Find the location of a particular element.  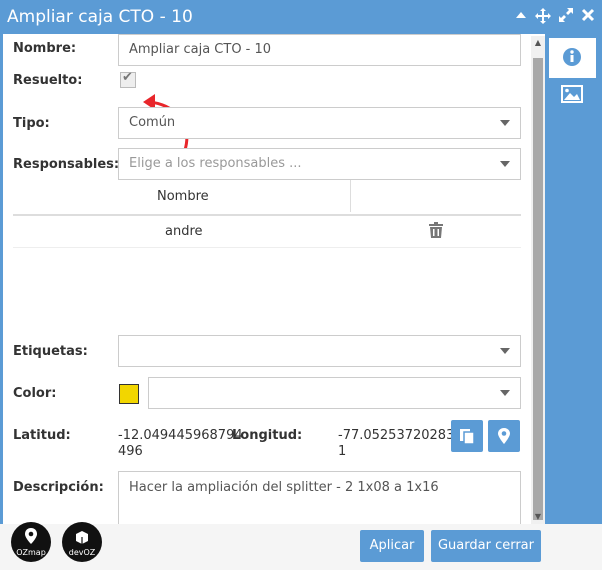

tipo-select: Común is located at coordinates (319, 123).